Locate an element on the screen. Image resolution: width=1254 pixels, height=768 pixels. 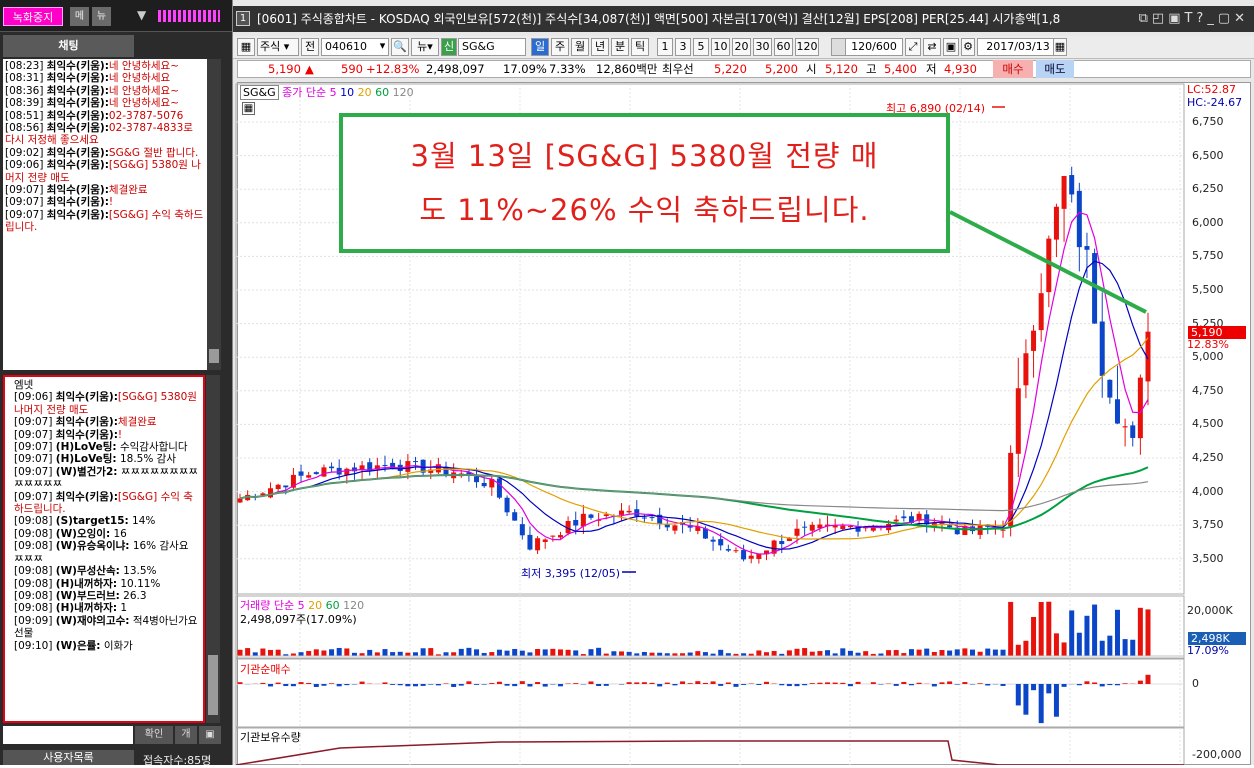
price-tick: 6,000 is located at coordinates (1222, 222).